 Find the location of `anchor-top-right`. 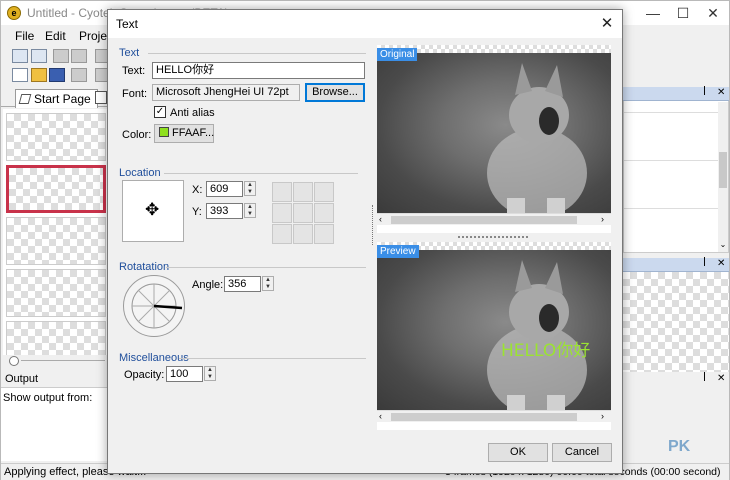

anchor-top-right is located at coordinates (324, 192).